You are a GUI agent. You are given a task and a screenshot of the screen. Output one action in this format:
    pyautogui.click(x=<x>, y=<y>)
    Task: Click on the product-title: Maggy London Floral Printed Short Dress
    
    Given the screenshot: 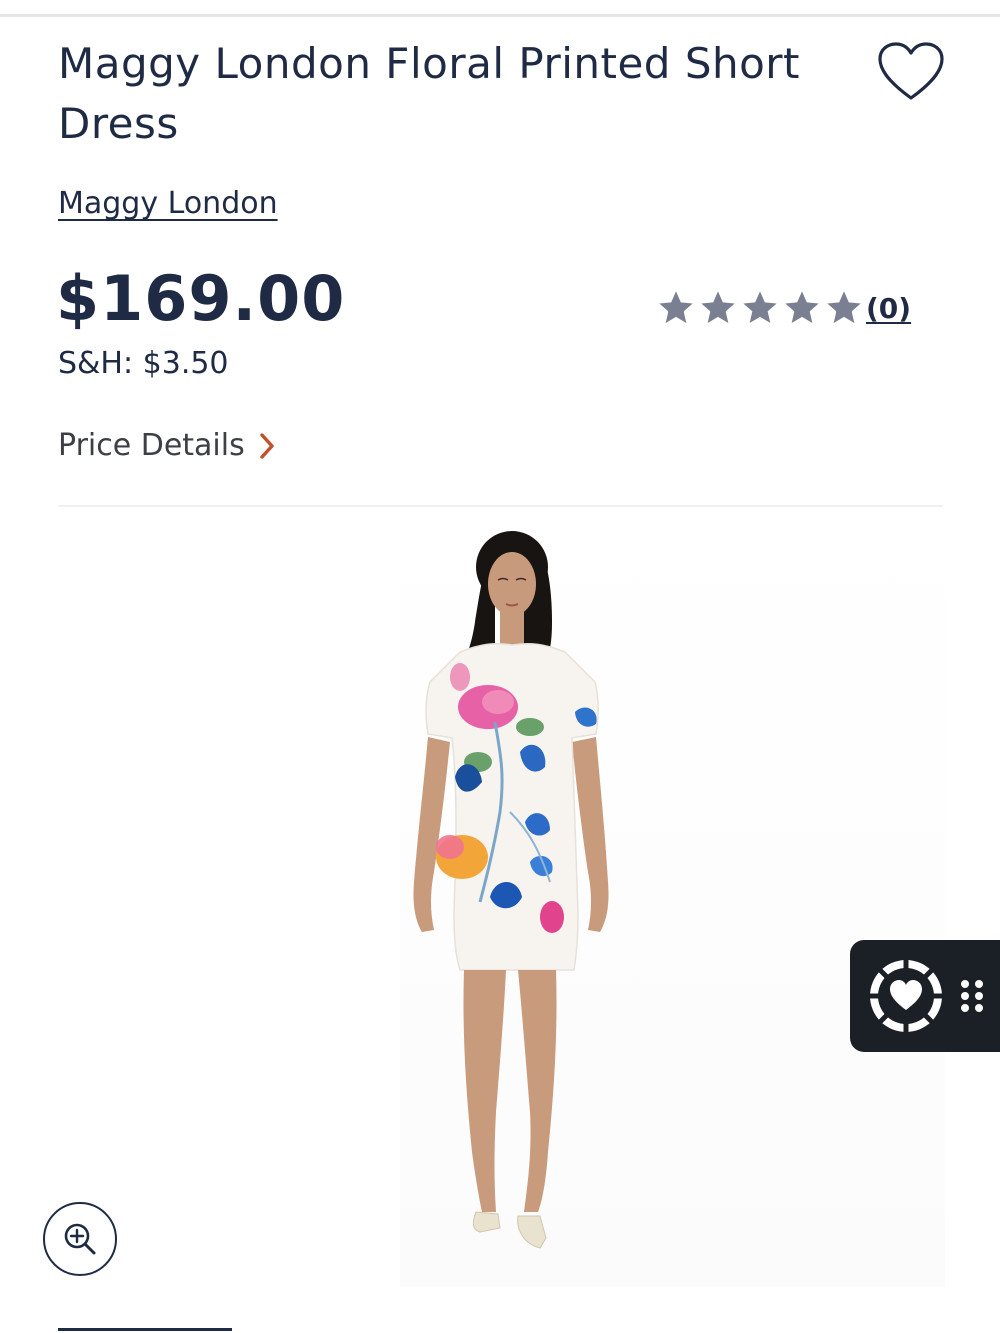 What is the action you would take?
    pyautogui.click(x=429, y=93)
    